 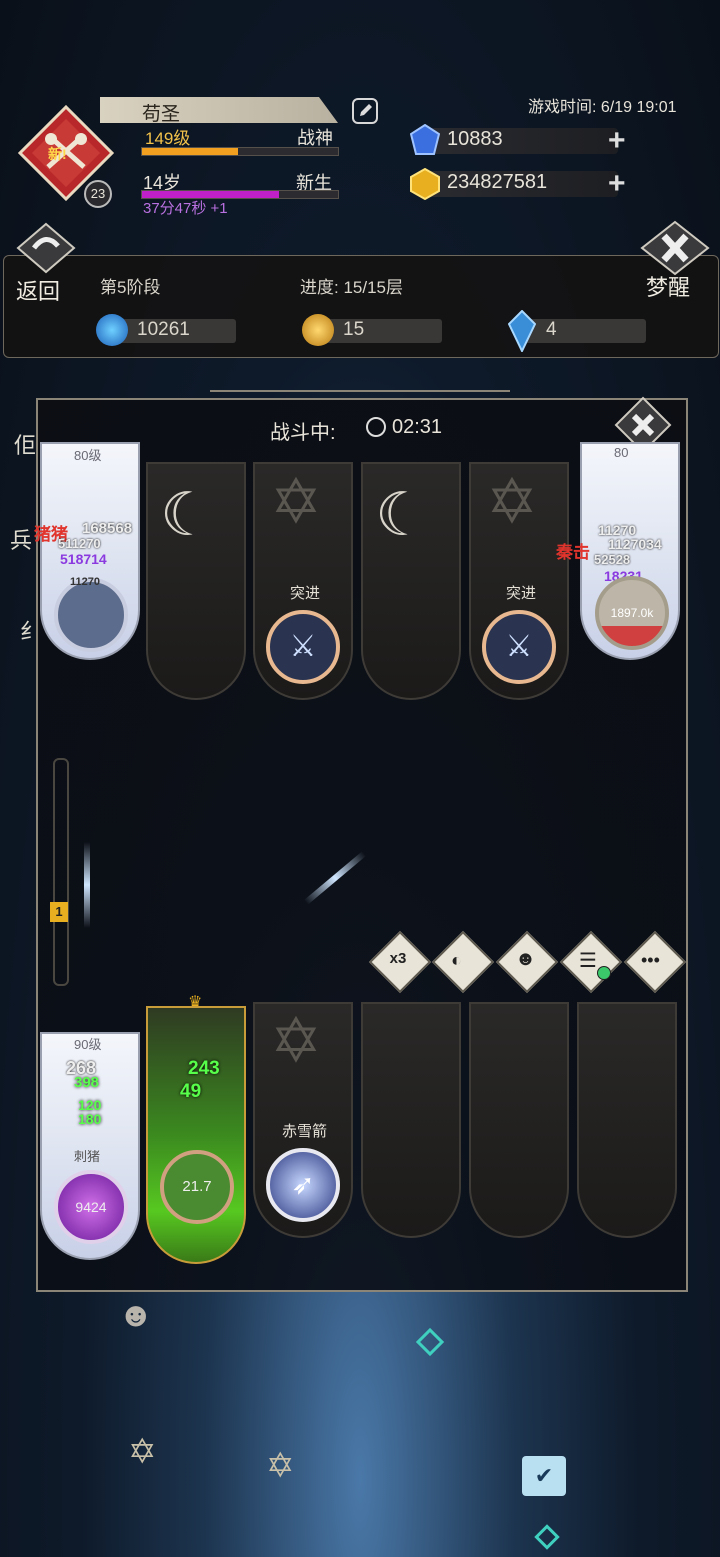 What do you see at coordinates (617, 141) in the screenshot?
I see `add-diamond-button: +` at bounding box center [617, 141].